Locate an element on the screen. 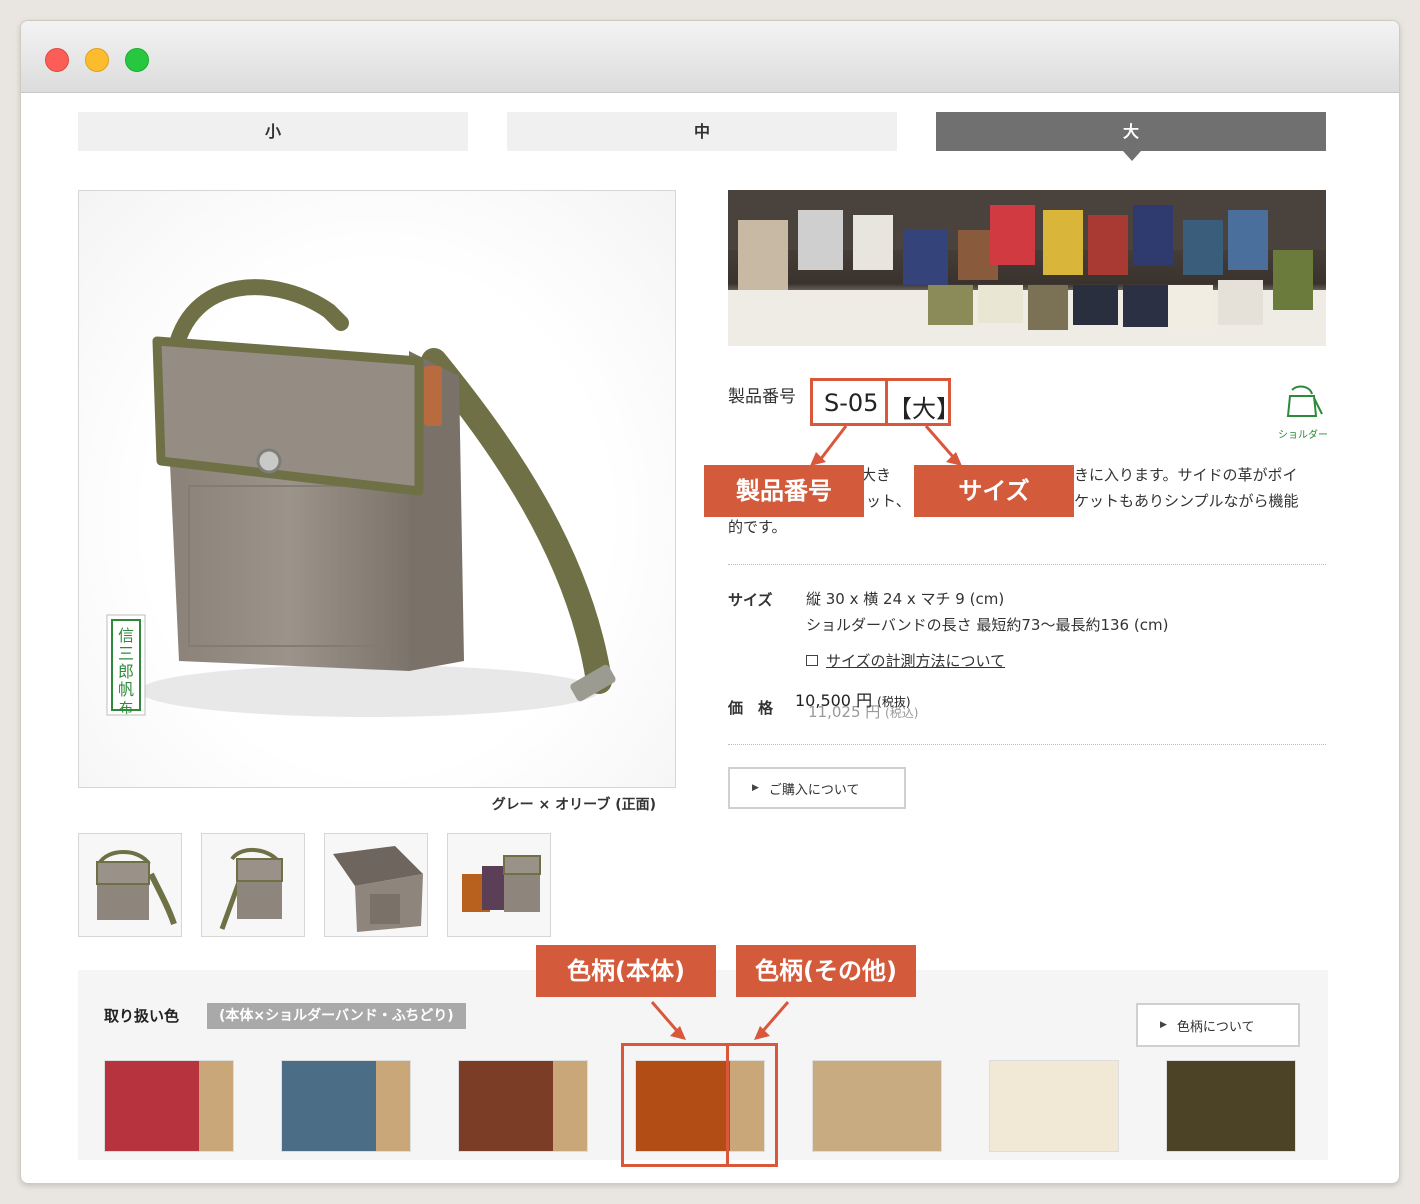 This screenshot has height=1204, width=1420. color-swatch-red-beige is located at coordinates (169, 1106).